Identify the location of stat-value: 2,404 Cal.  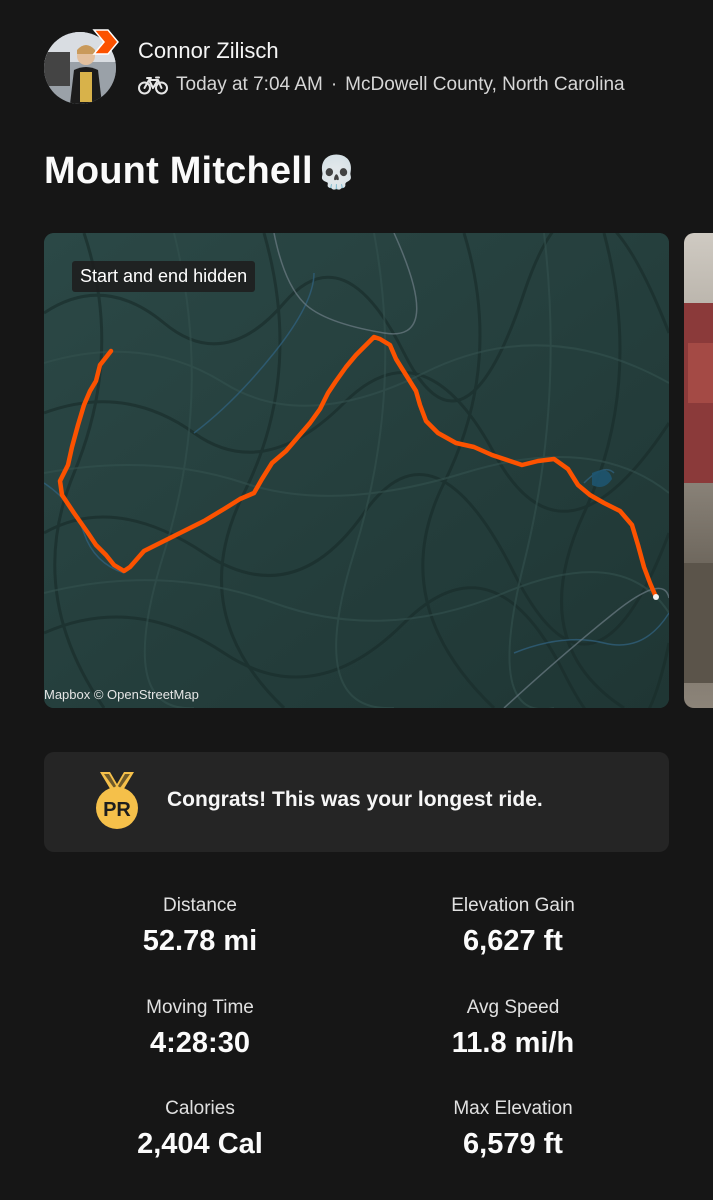
(200, 1144).